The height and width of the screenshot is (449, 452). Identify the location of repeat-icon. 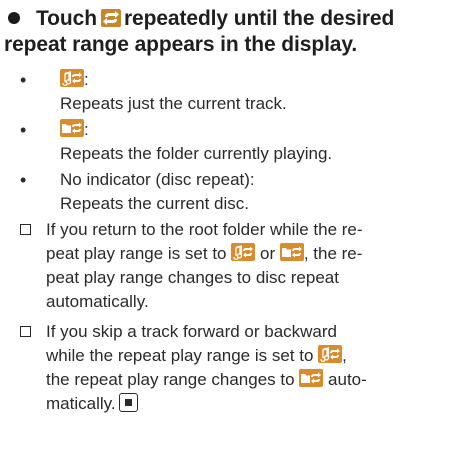
(110, 18).